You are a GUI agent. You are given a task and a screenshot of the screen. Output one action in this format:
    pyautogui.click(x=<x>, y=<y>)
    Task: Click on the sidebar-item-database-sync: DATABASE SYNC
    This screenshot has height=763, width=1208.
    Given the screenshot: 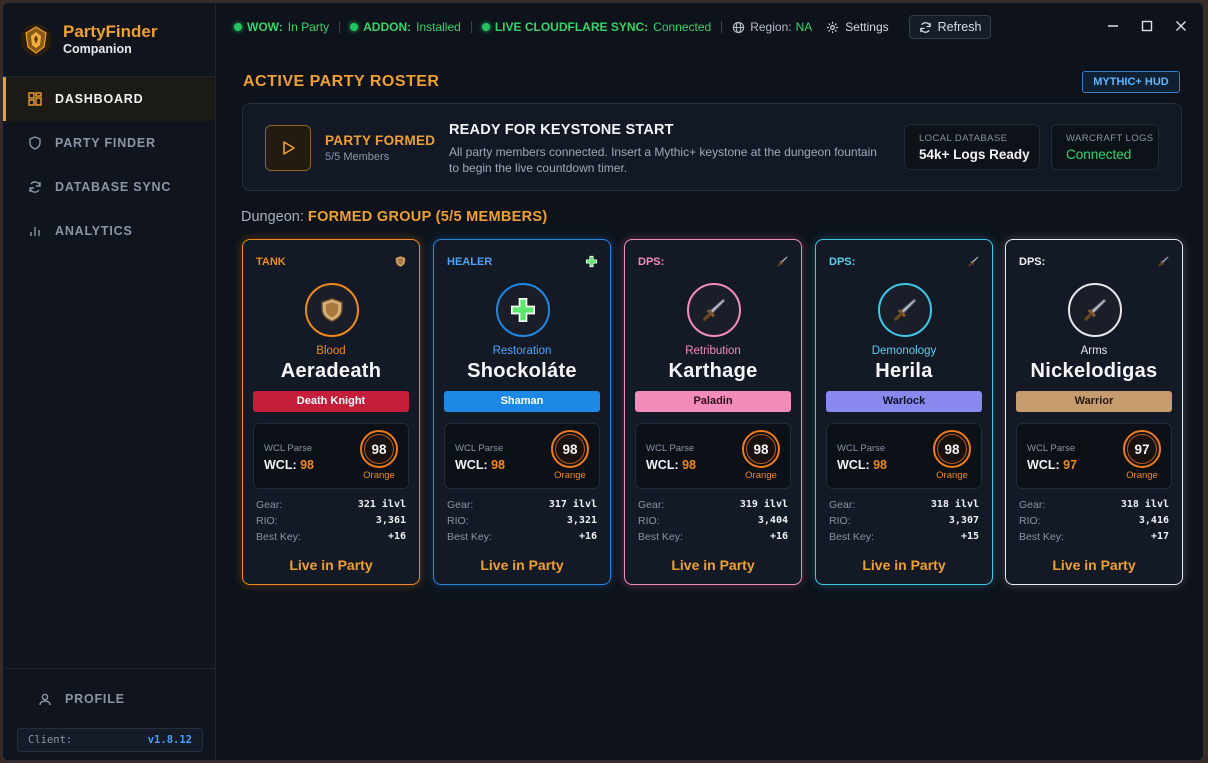 What is the action you would take?
    pyautogui.click(x=109, y=187)
    